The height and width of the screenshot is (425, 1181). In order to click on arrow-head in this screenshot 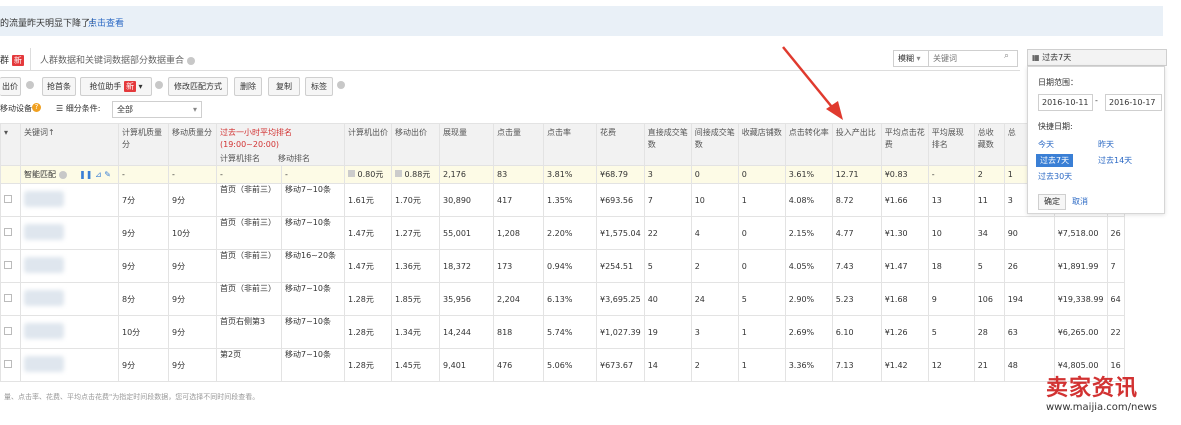, I will do `click(834, 110)`.